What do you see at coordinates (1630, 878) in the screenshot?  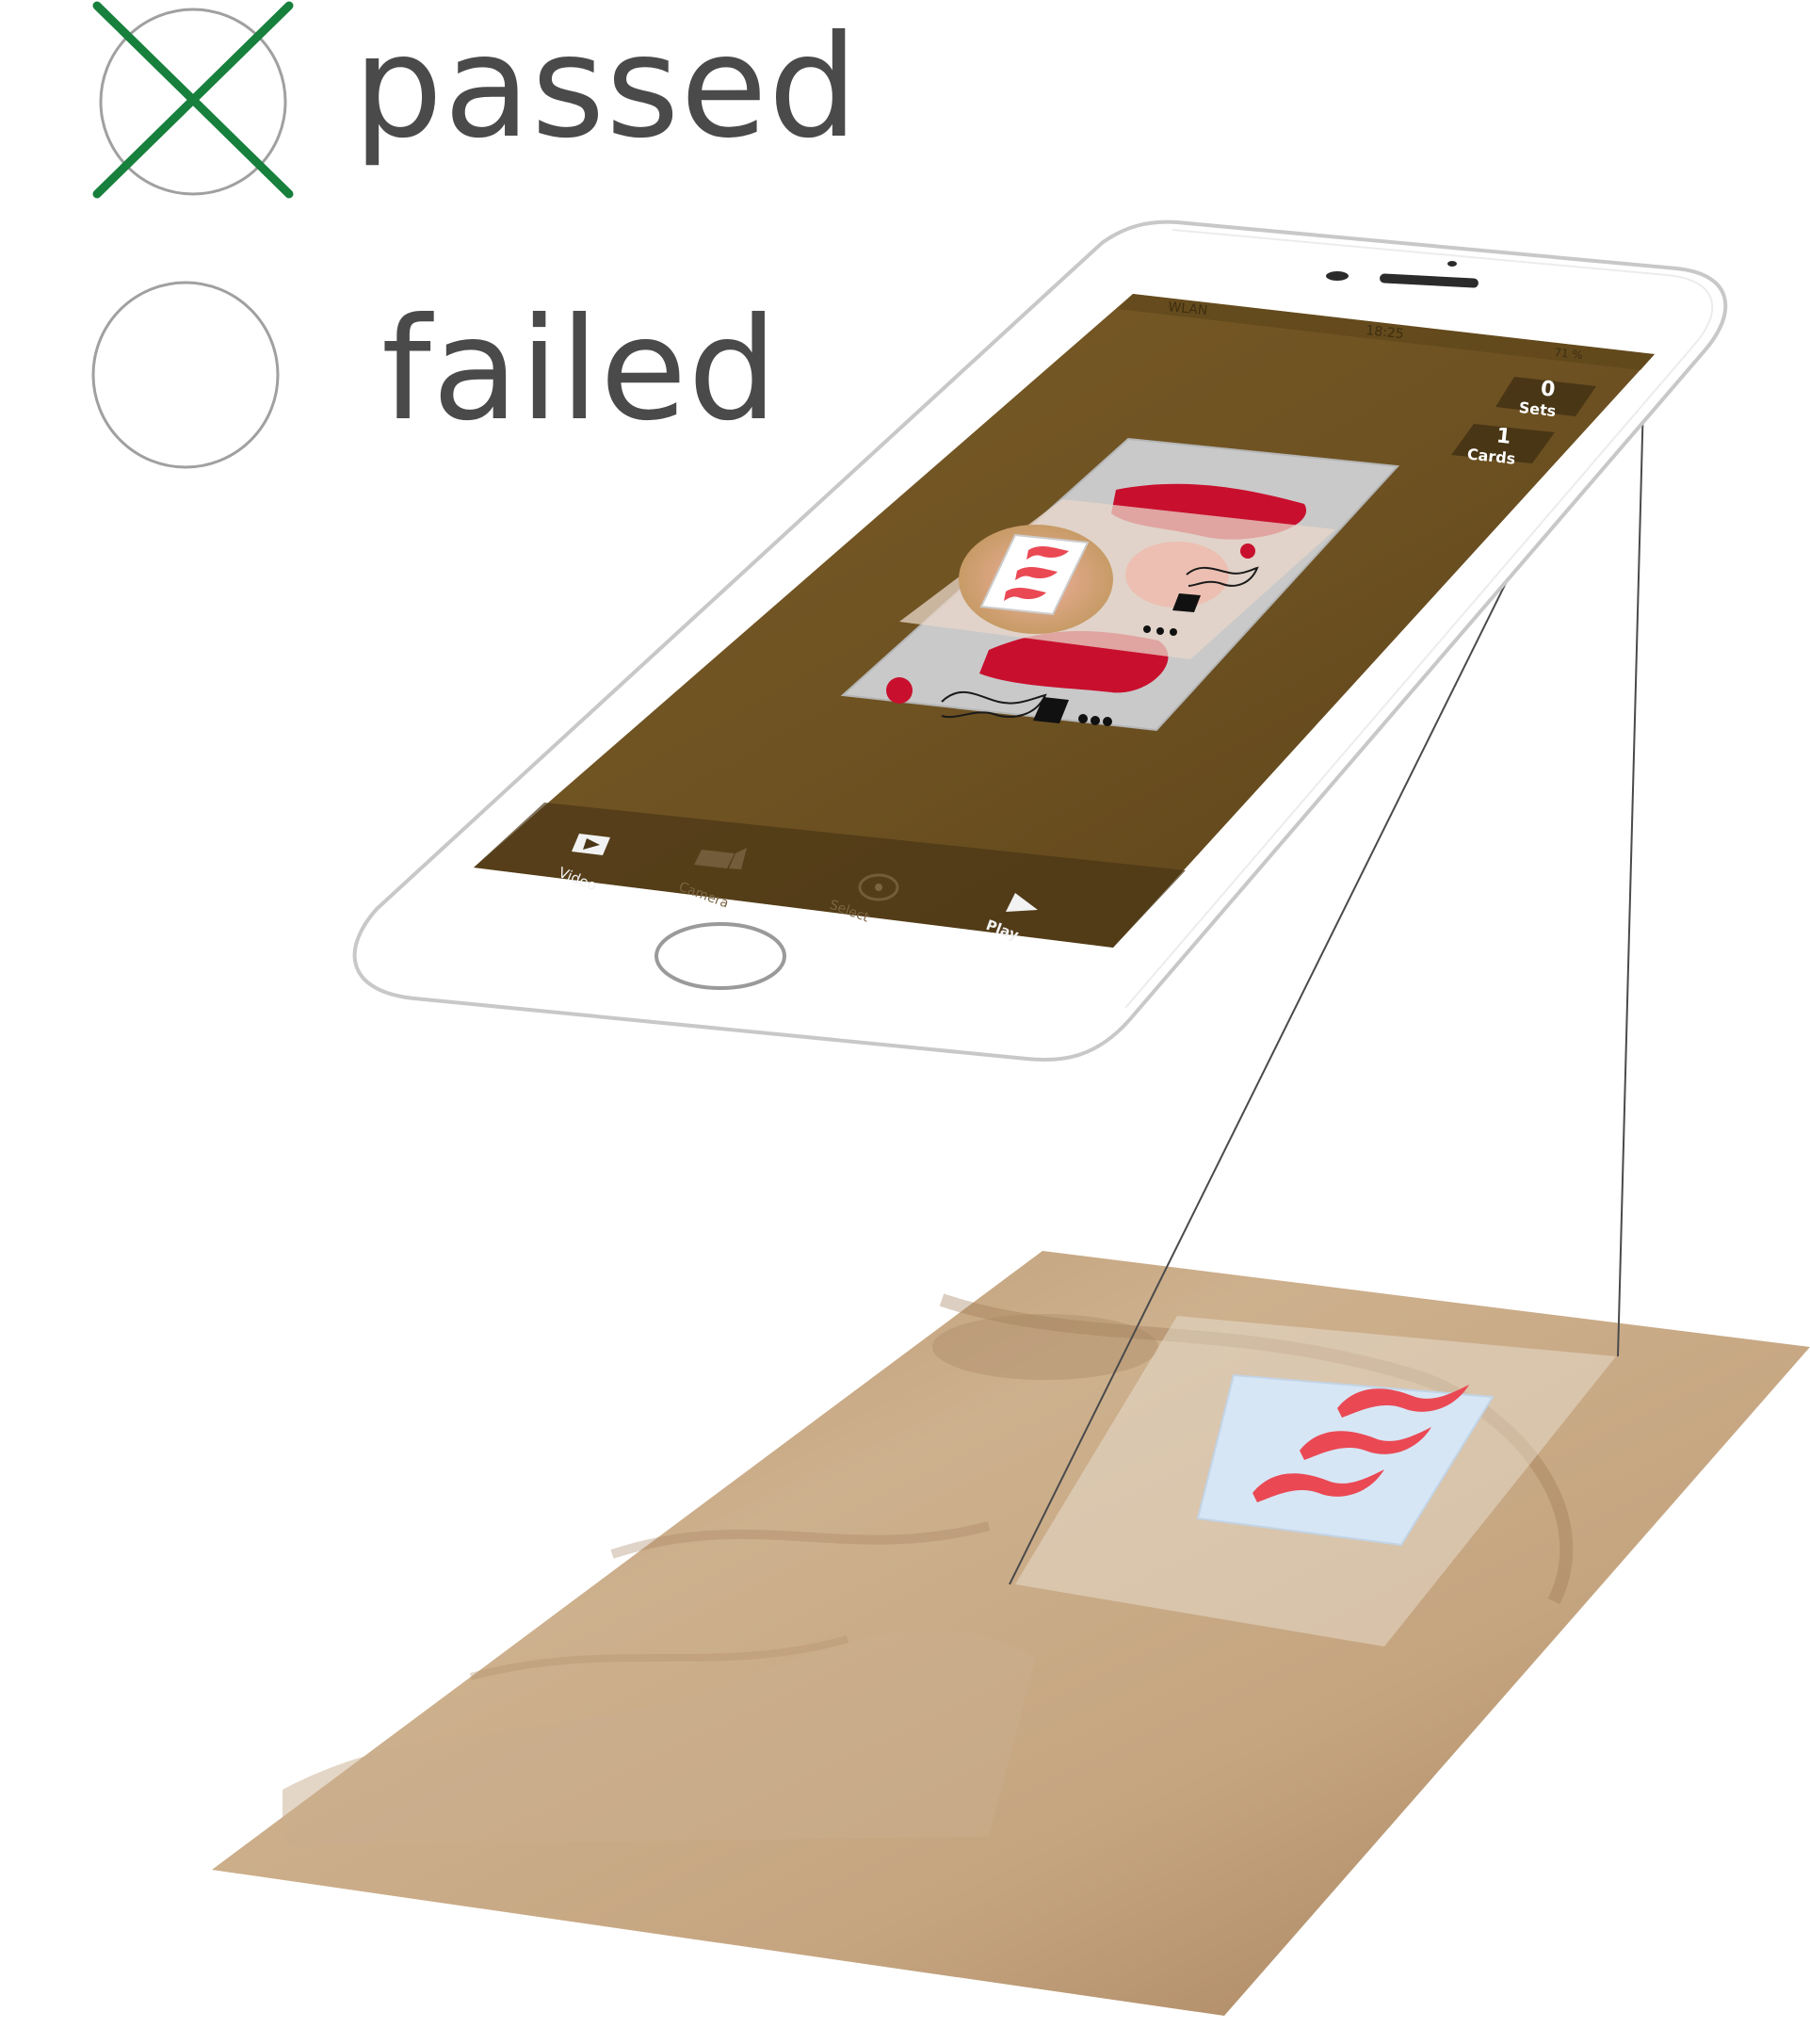 I see `projection-line-right` at bounding box center [1630, 878].